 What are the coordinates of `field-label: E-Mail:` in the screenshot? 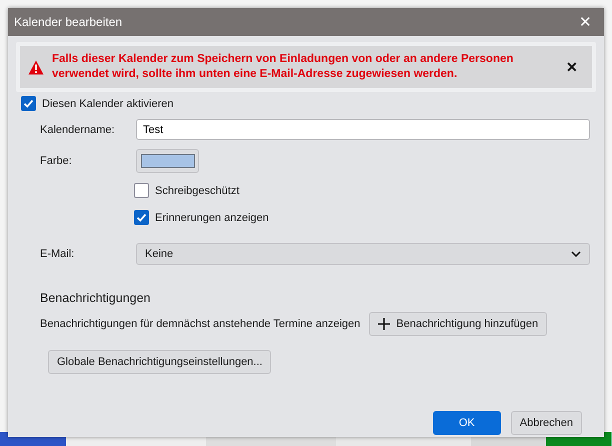 It's located at (58, 254).